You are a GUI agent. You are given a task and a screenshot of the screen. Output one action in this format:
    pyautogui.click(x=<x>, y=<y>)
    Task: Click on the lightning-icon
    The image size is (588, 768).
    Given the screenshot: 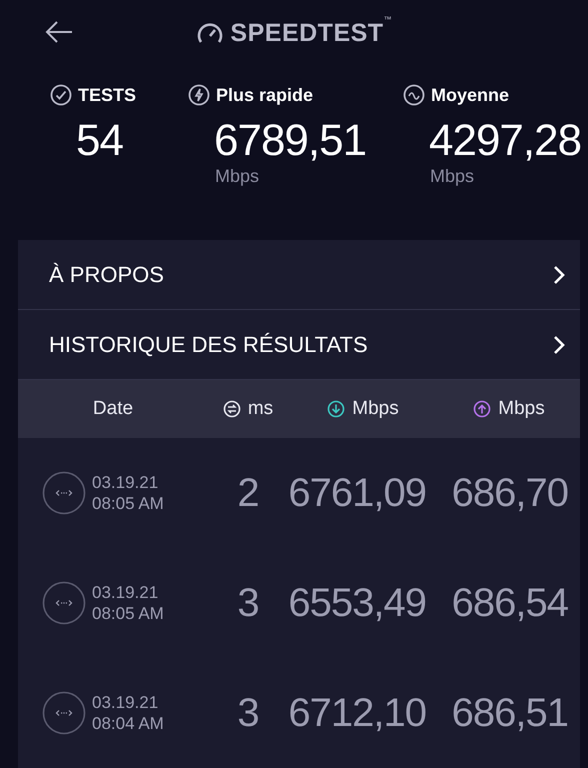 What is the action you would take?
    pyautogui.click(x=199, y=95)
    